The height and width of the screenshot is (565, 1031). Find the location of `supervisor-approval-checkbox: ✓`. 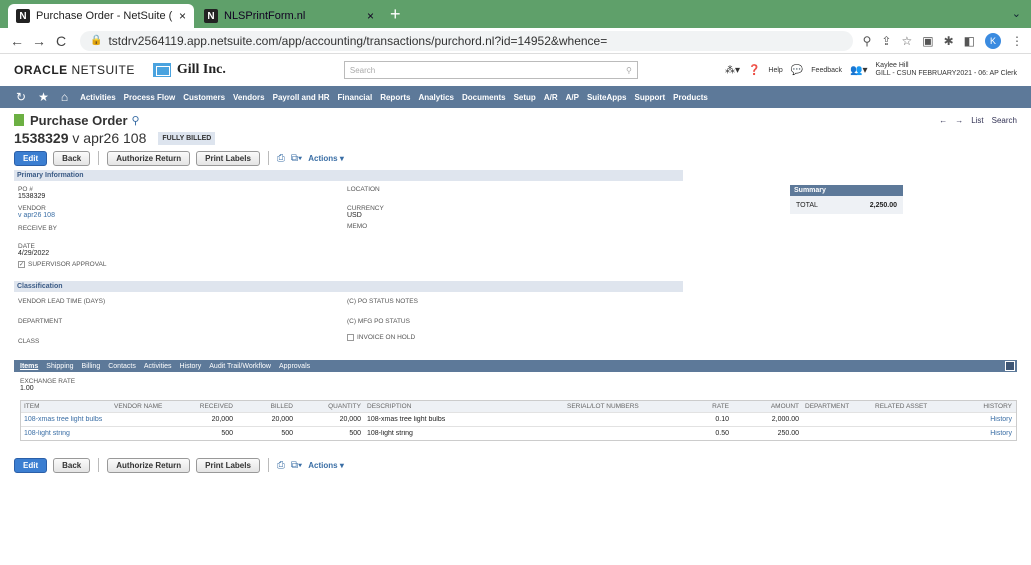

supervisor-approval-checkbox: ✓ is located at coordinates (21, 264).